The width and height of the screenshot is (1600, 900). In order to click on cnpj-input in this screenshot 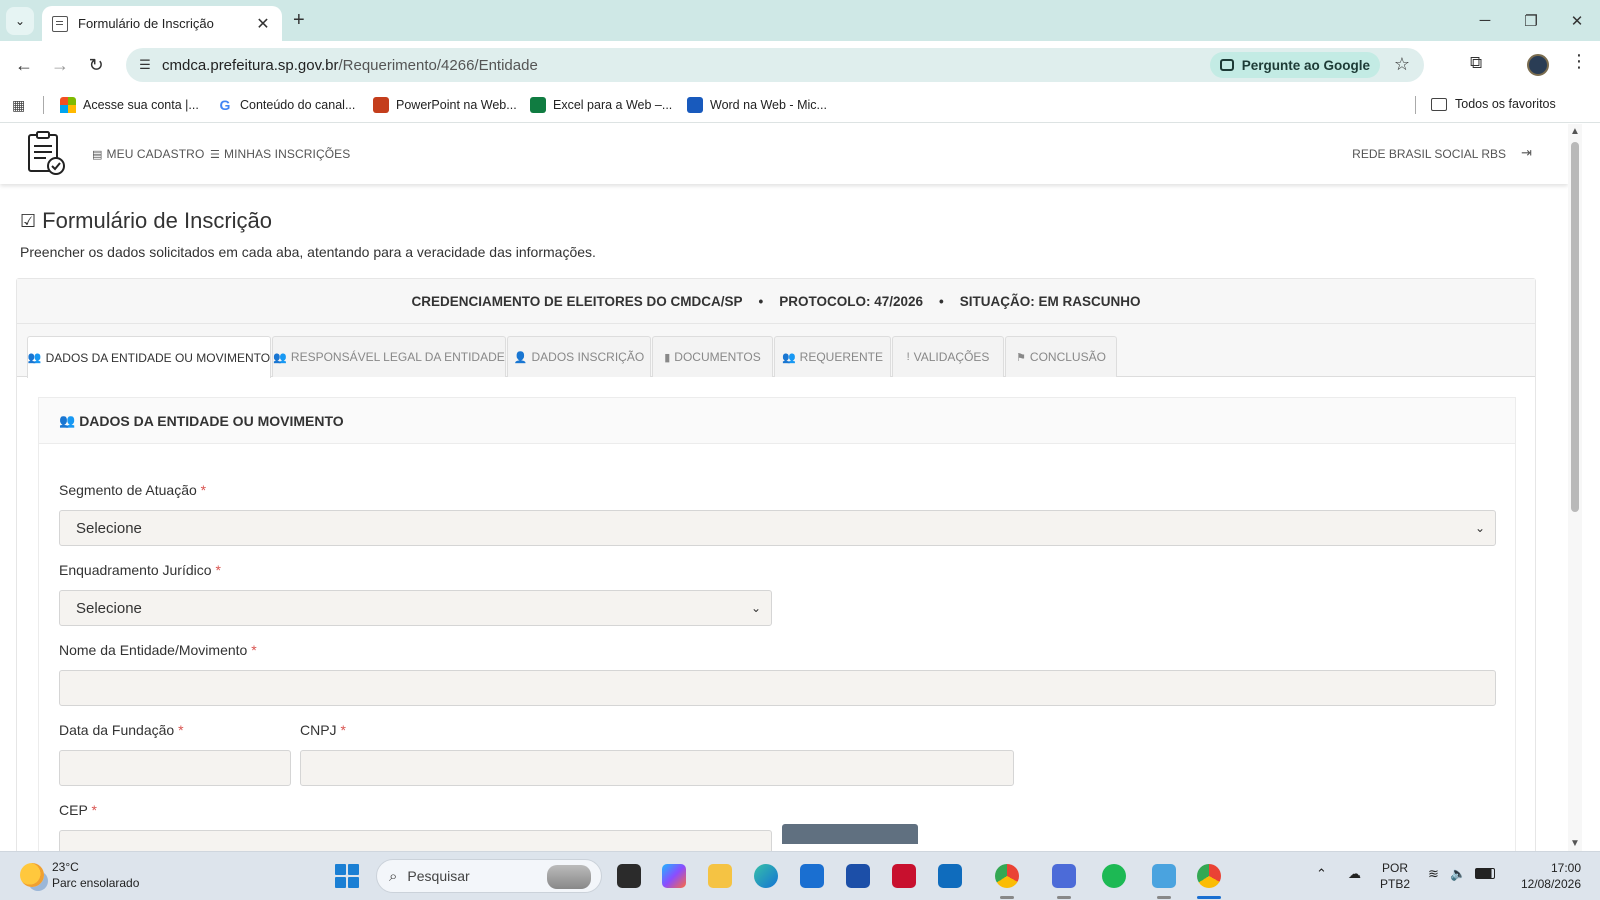, I will do `click(657, 768)`.